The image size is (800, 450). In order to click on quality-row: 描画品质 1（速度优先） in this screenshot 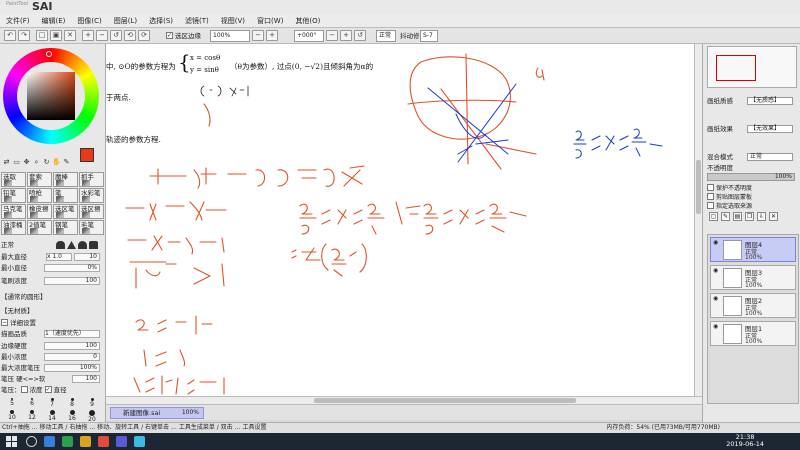, I will do `click(52, 334)`.